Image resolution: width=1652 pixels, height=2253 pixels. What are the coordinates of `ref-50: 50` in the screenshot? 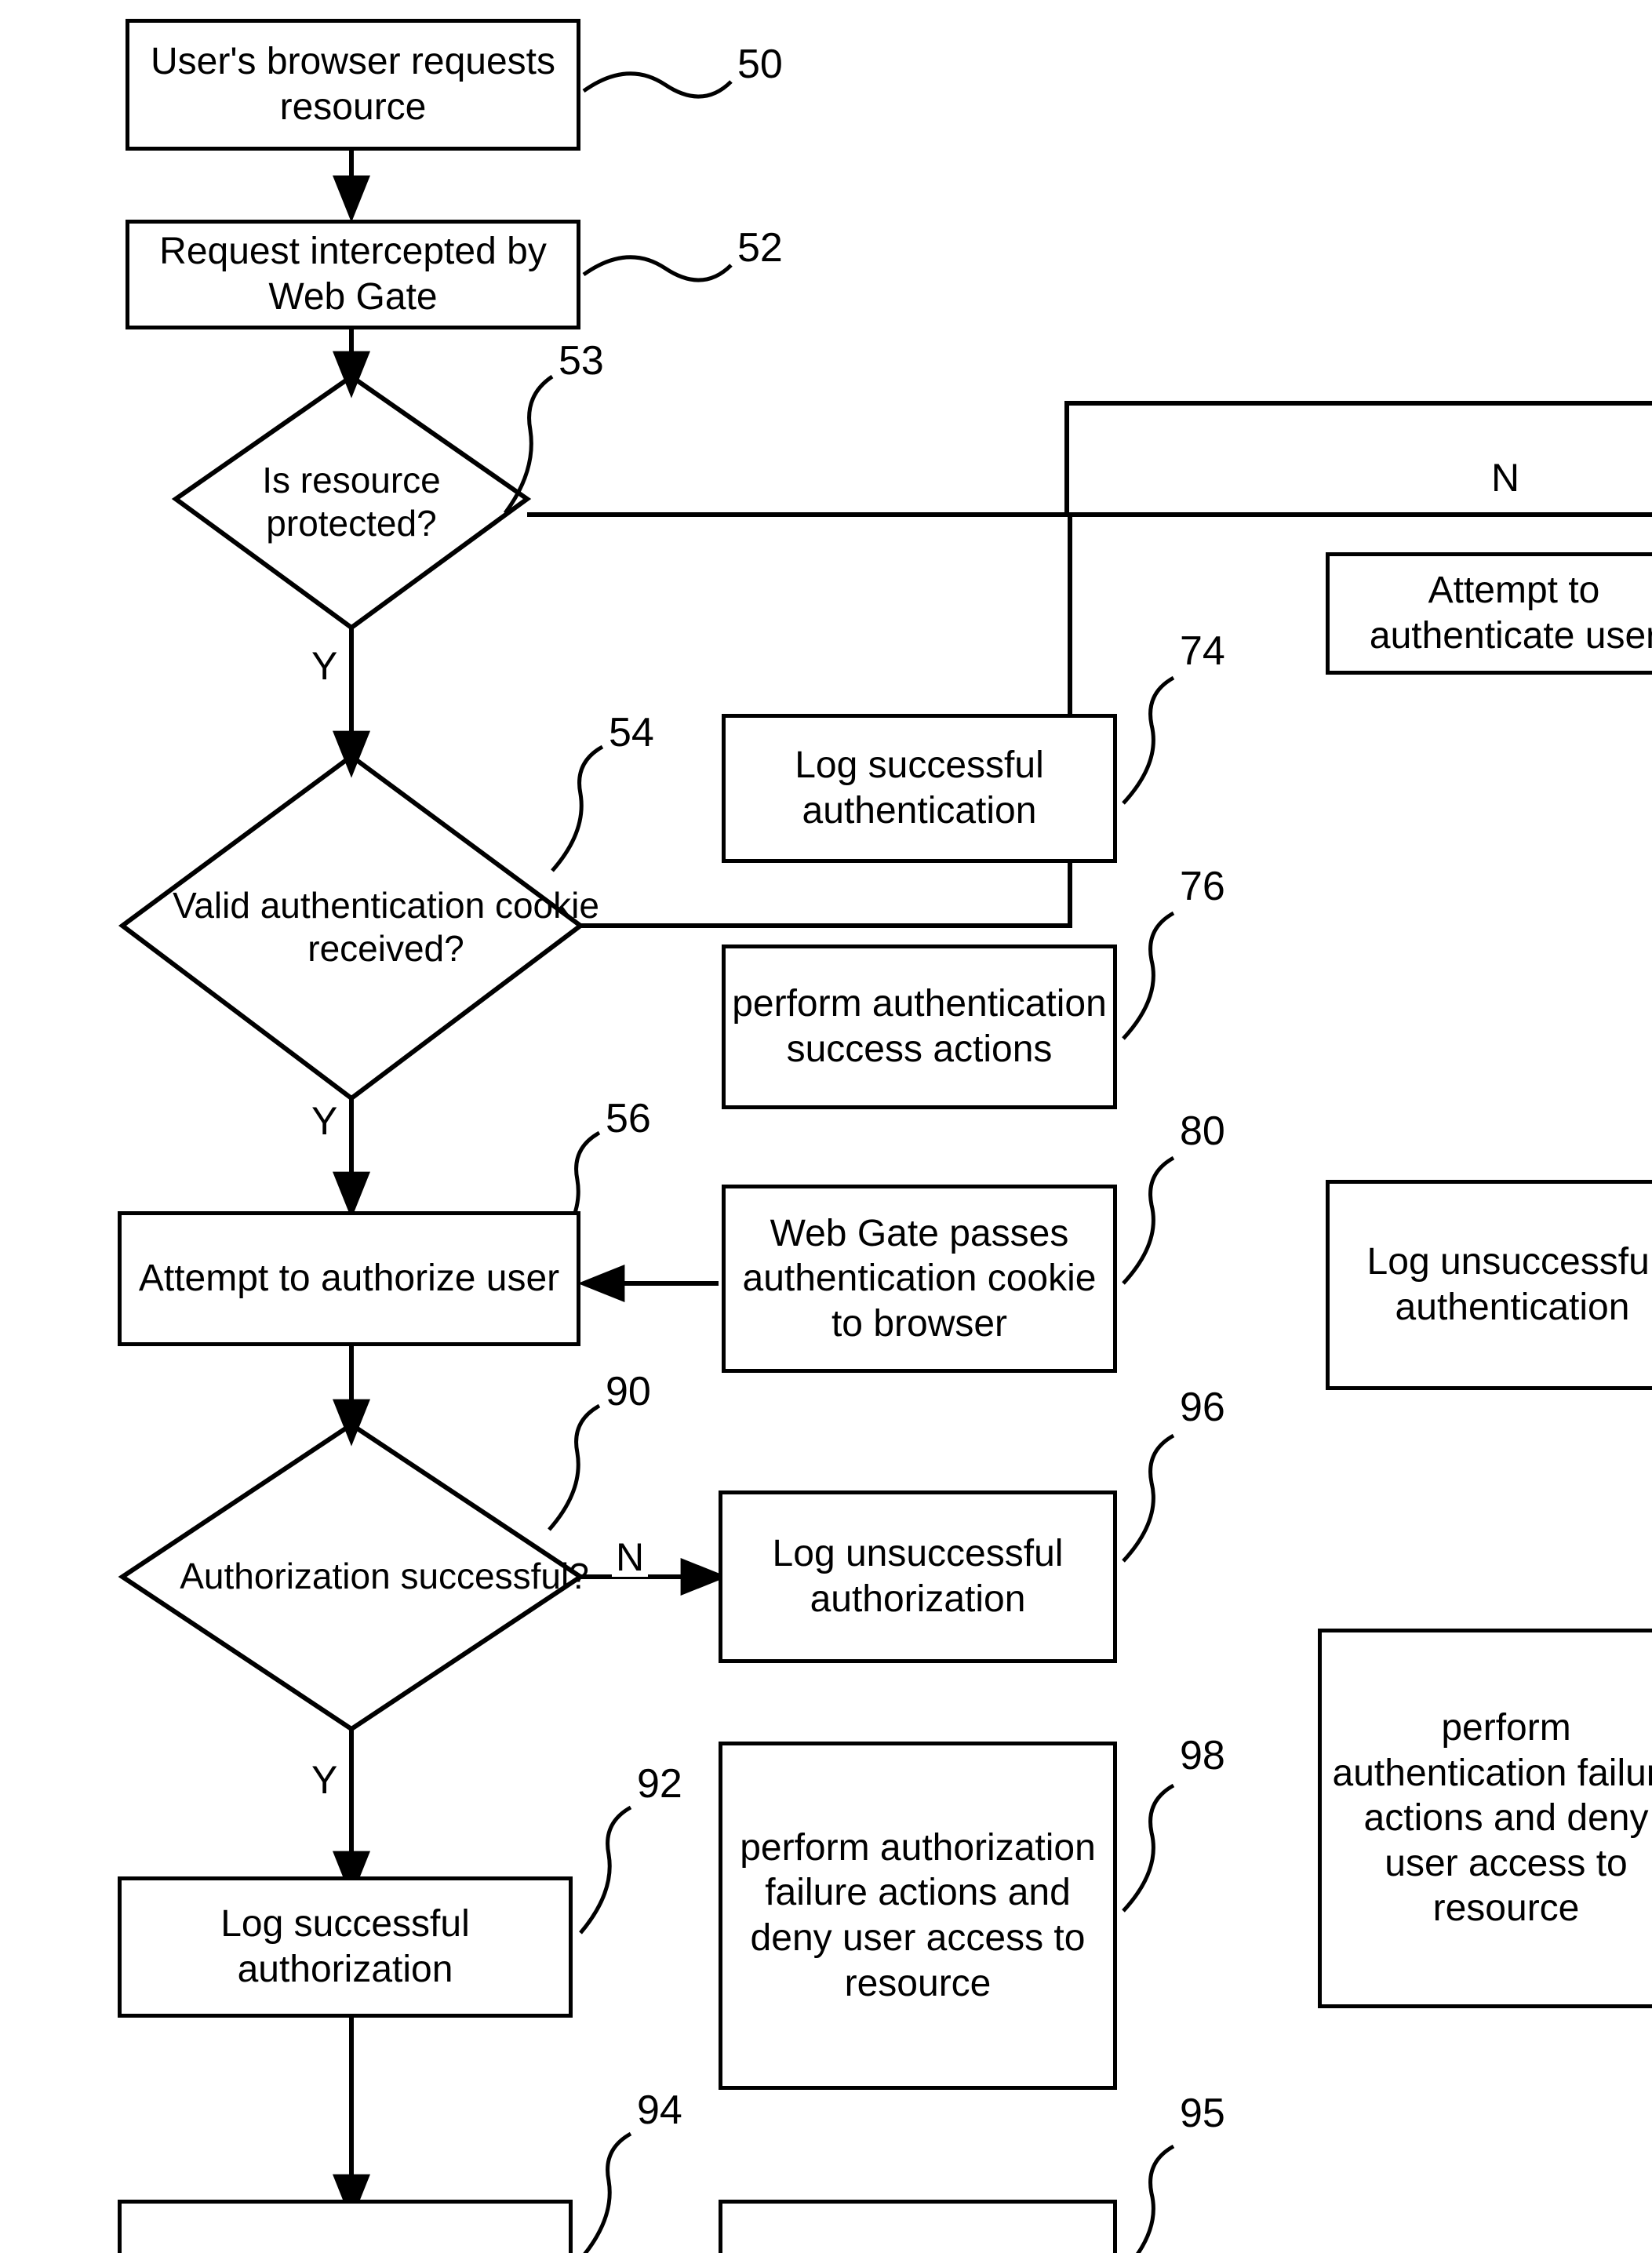 It's located at (760, 64).